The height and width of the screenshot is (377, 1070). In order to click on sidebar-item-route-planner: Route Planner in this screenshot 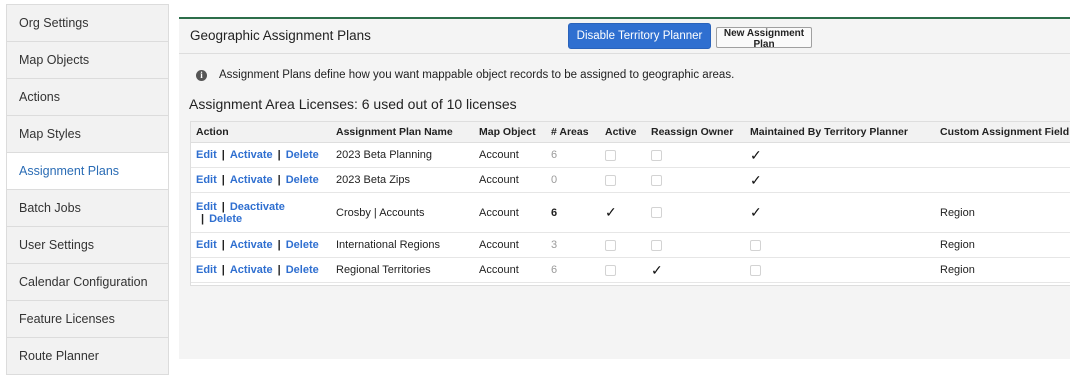, I will do `click(87, 356)`.